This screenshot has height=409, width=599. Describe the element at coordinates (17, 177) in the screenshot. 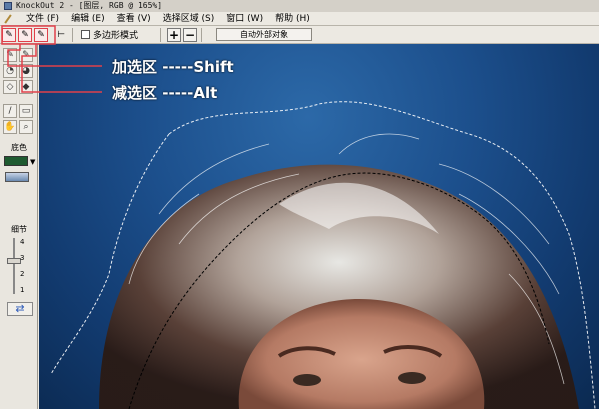

I see `preview-thumbnail` at that location.